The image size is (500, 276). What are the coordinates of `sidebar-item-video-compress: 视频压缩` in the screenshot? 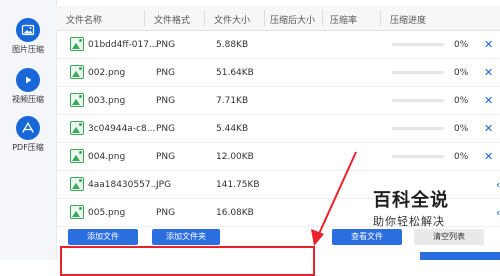 It's located at (28, 86).